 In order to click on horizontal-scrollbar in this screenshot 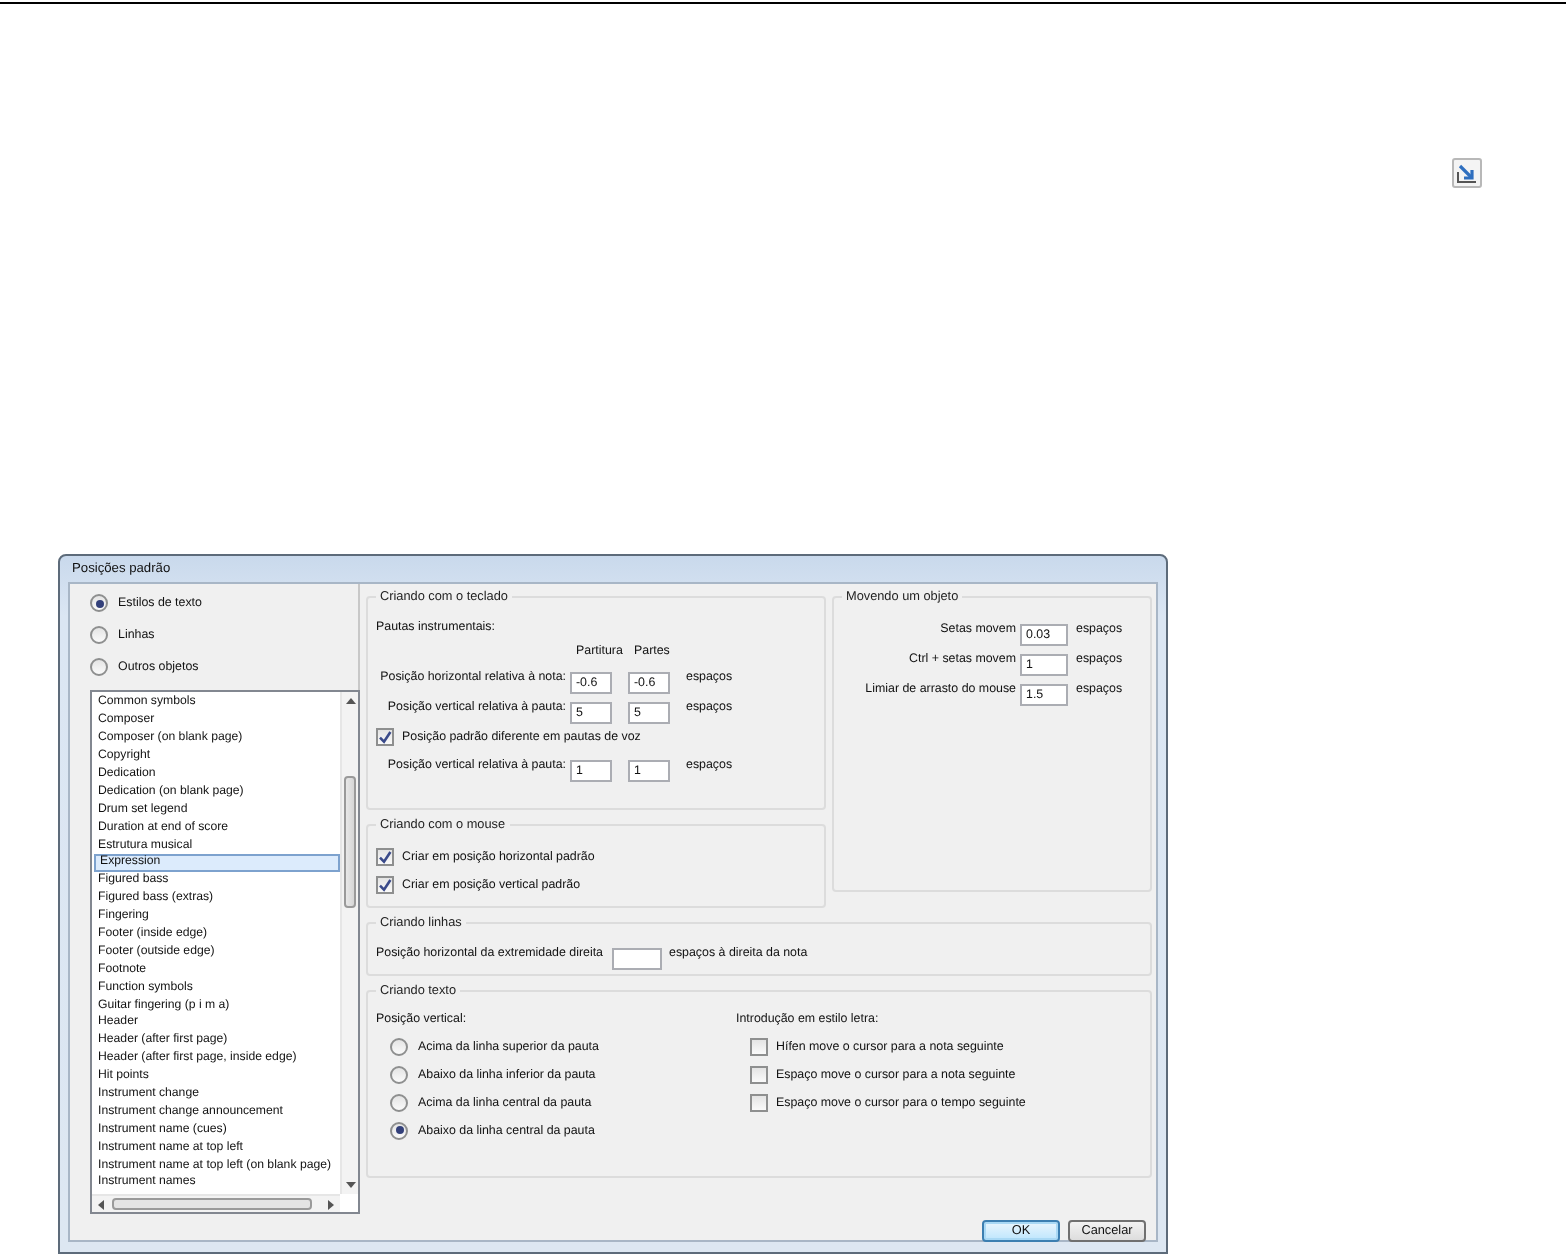, I will do `click(216, 1202)`.